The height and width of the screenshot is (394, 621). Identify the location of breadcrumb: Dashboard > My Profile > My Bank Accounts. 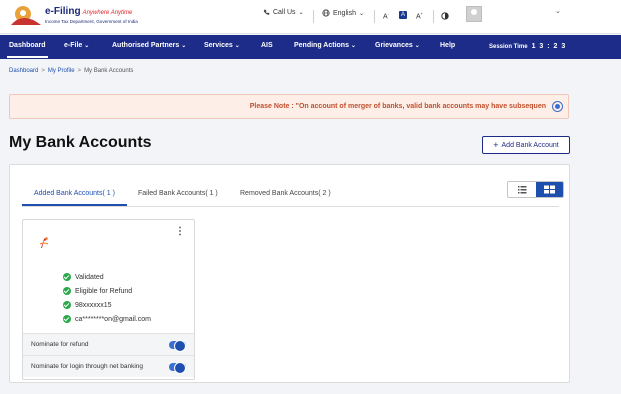
(71, 71).